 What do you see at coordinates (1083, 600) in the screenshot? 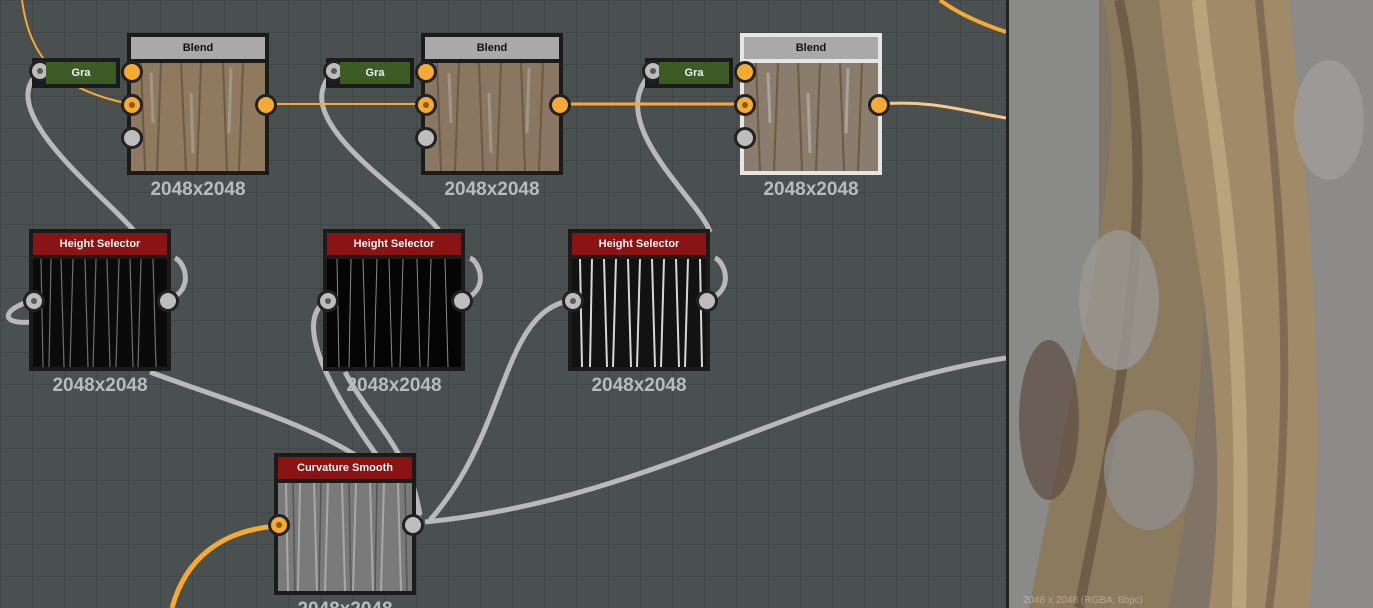
I see `image-info-label: 2048 x 2048 (RGBA, 8bpc)` at bounding box center [1083, 600].